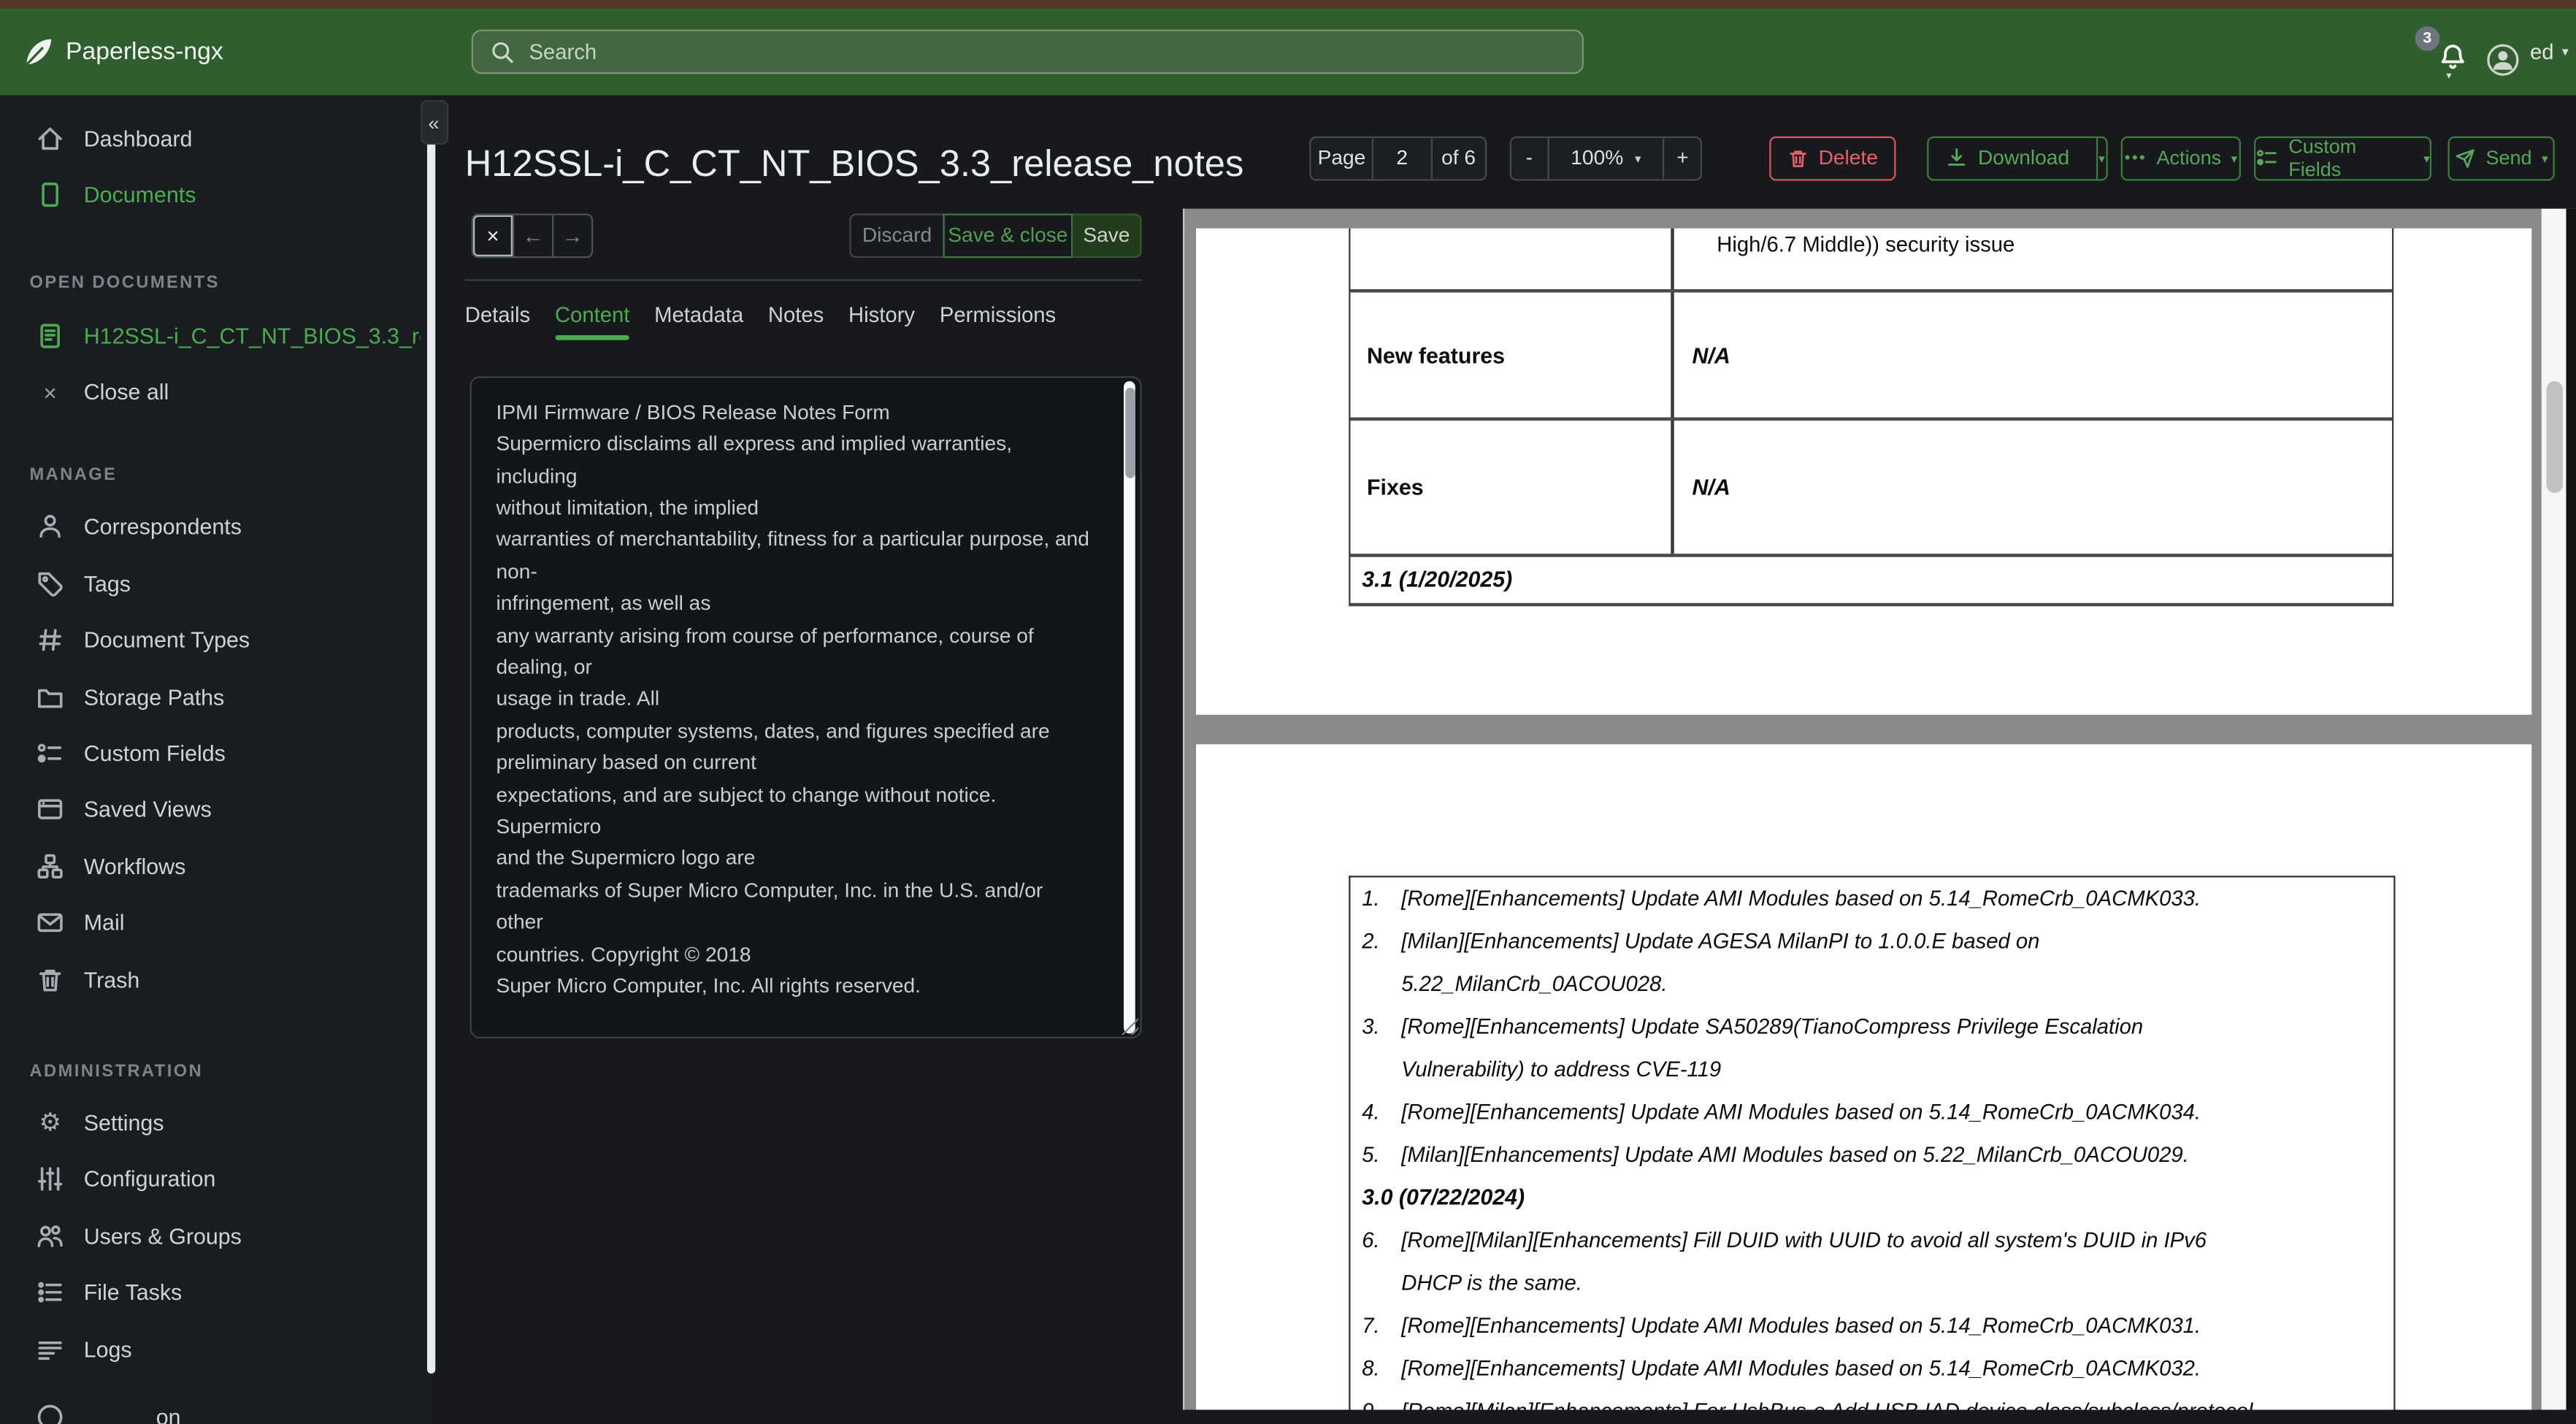 Image resolution: width=2576 pixels, height=1424 pixels. Describe the element at coordinates (571, 236) in the screenshot. I see `next-document-button: →` at that location.